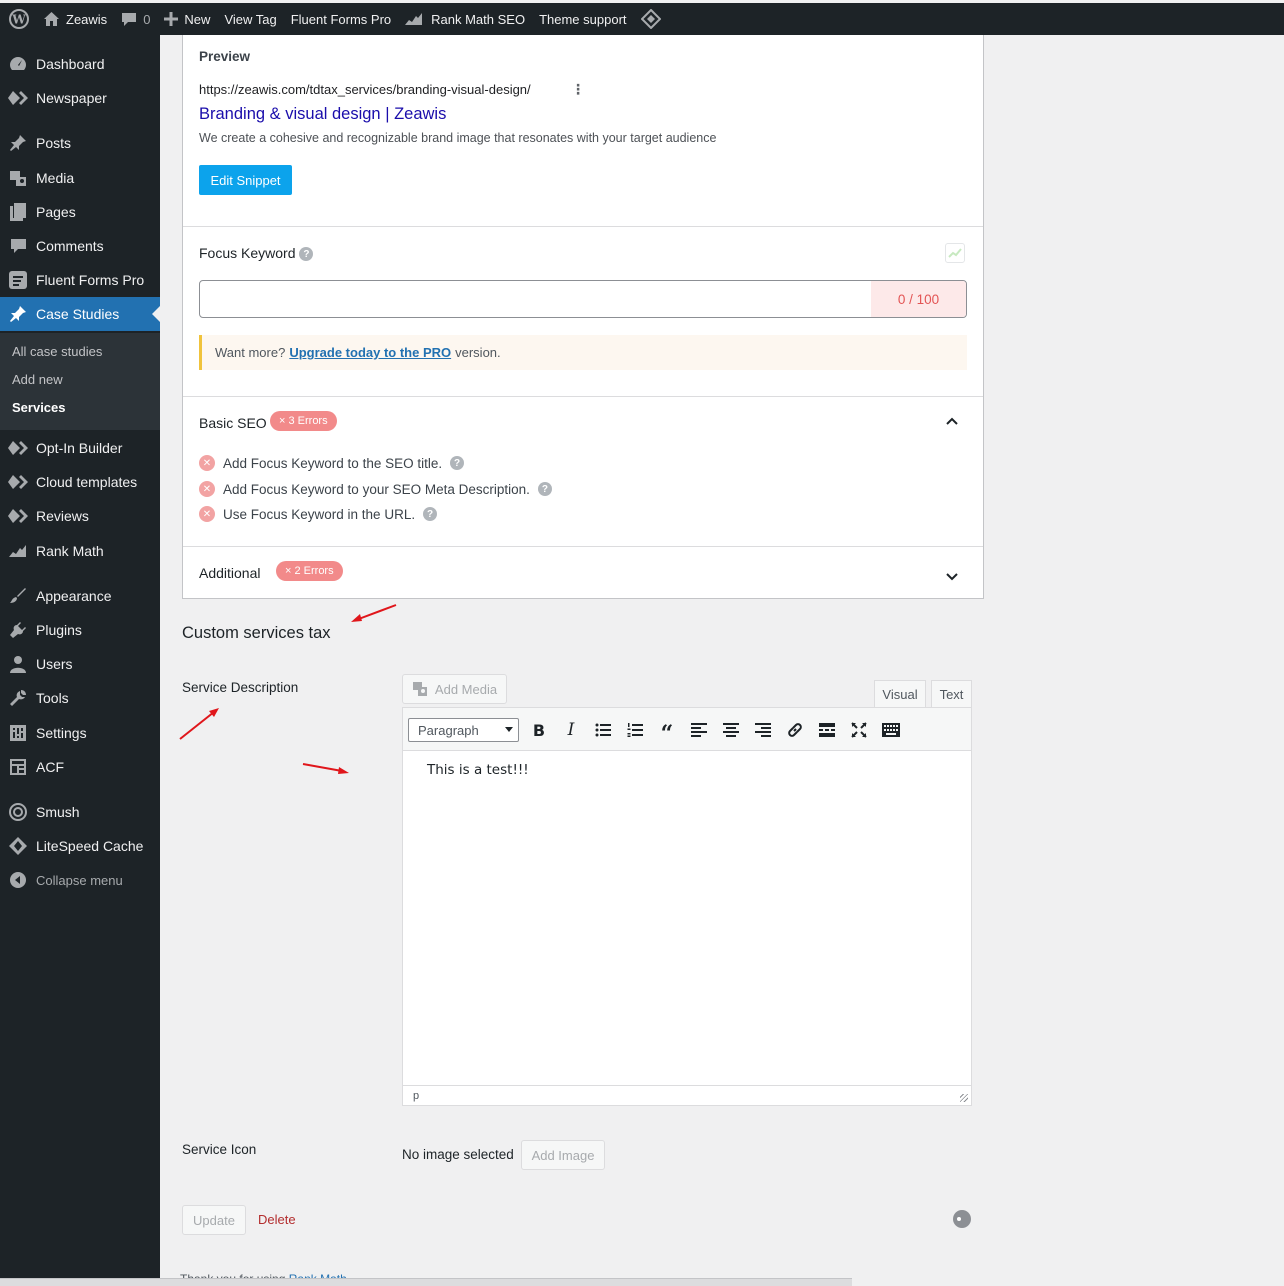 The width and height of the screenshot is (1284, 1286). What do you see at coordinates (80, 767) in the screenshot?
I see `menu-acf: ACF` at bounding box center [80, 767].